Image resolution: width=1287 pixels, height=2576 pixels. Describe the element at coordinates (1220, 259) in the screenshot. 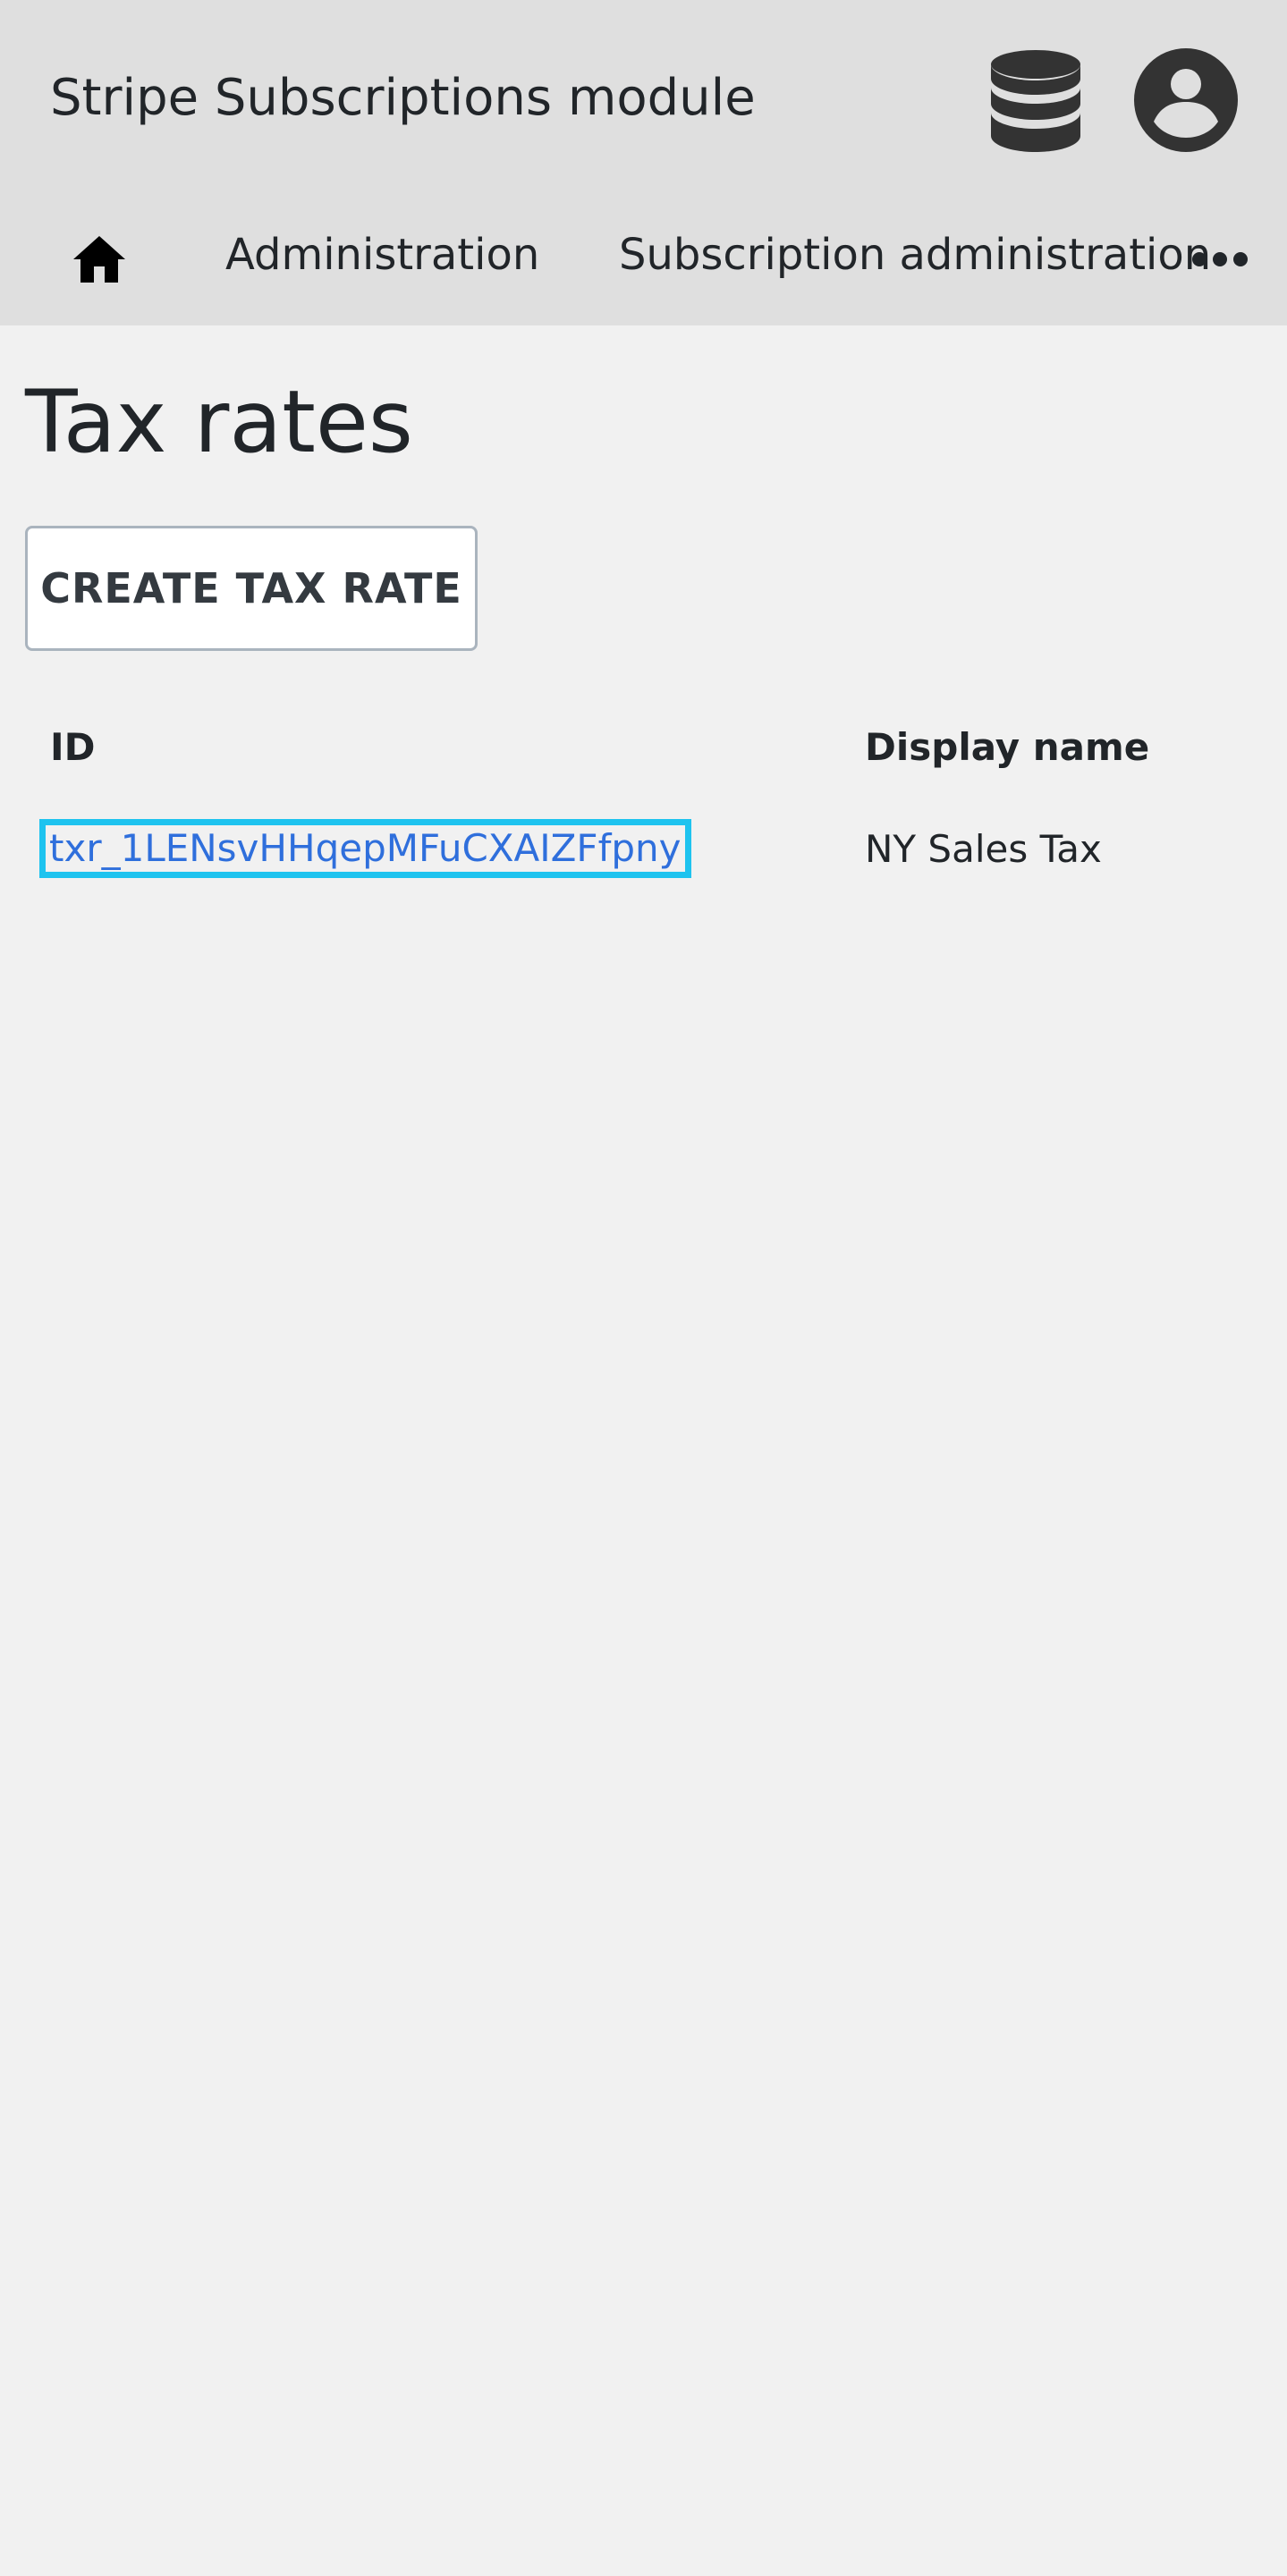

I see `more-icon` at that location.